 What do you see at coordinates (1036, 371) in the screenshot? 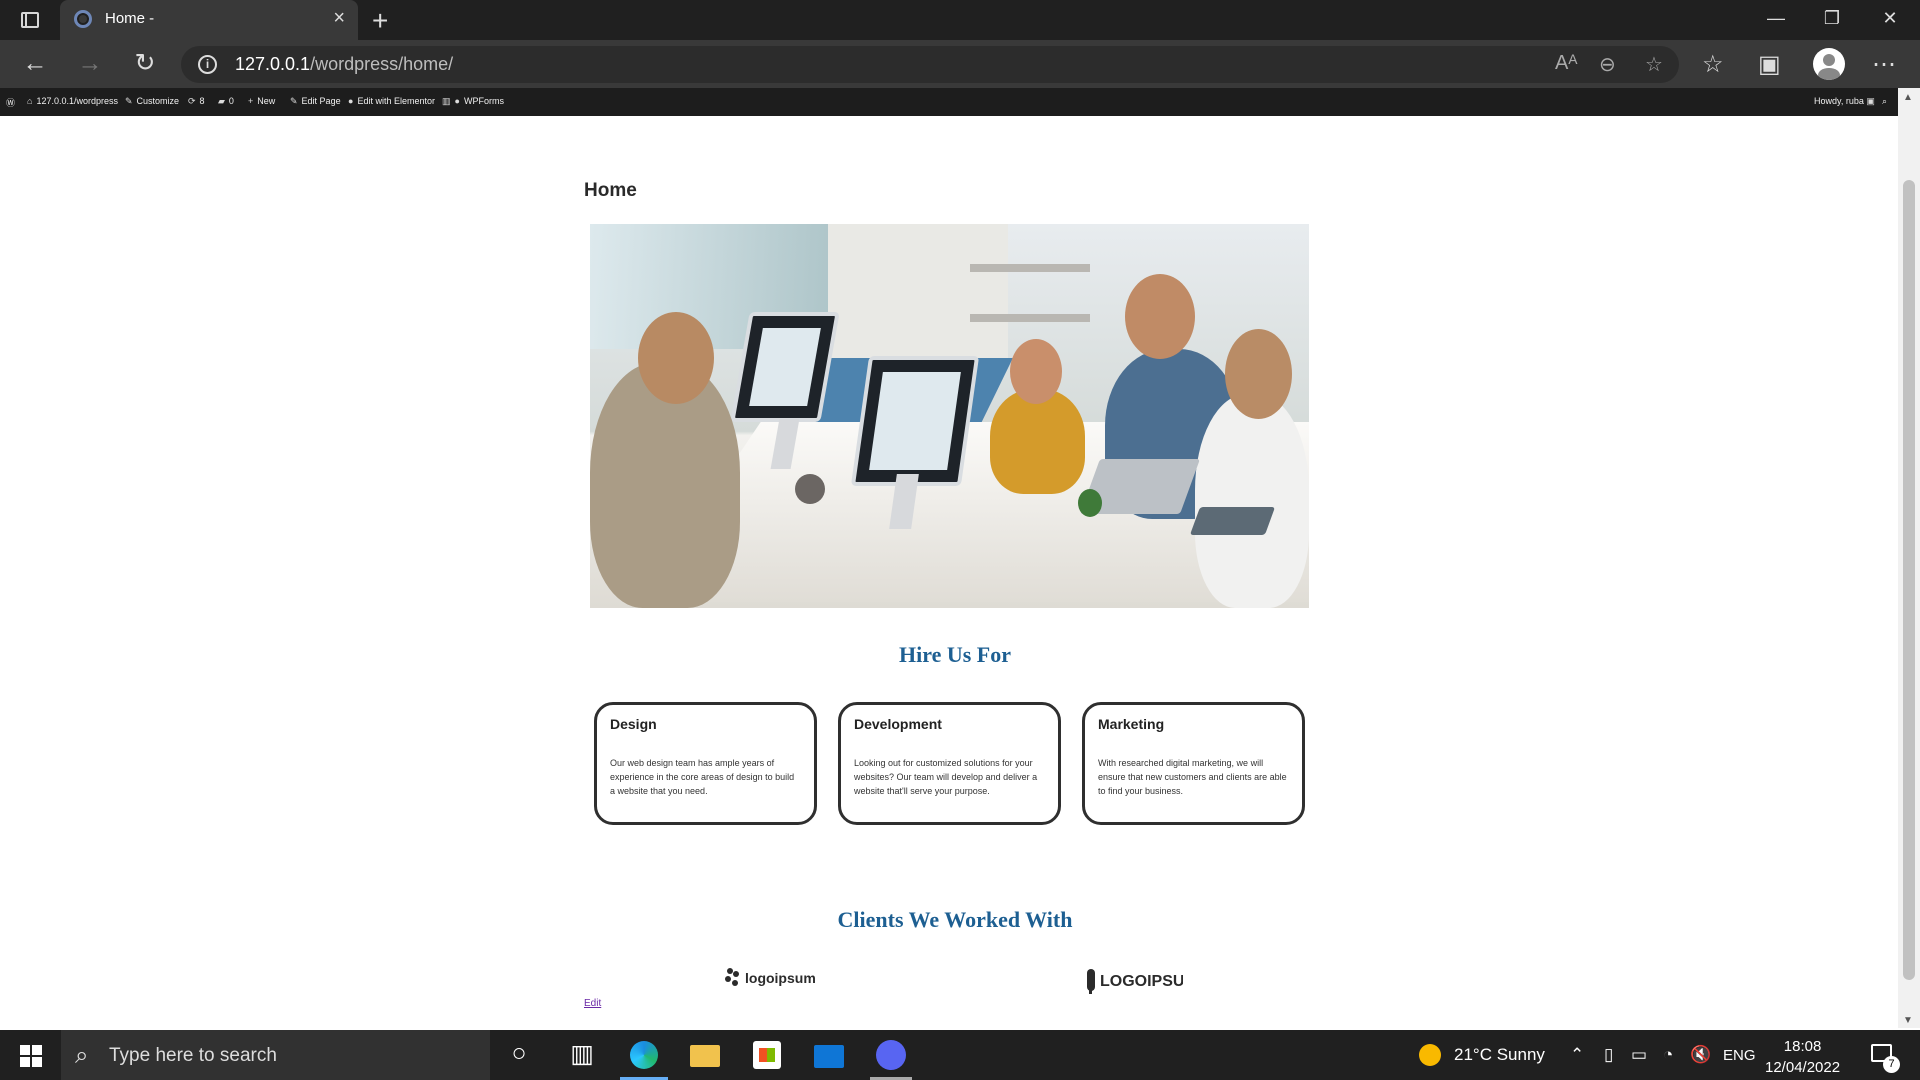
I see `child-head` at bounding box center [1036, 371].